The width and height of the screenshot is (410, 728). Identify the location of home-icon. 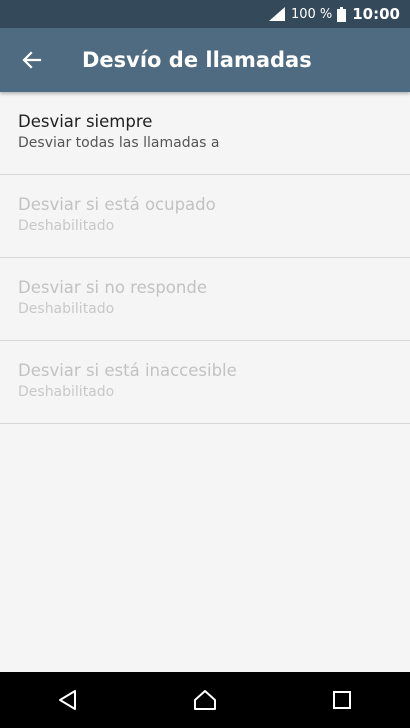
(204, 700).